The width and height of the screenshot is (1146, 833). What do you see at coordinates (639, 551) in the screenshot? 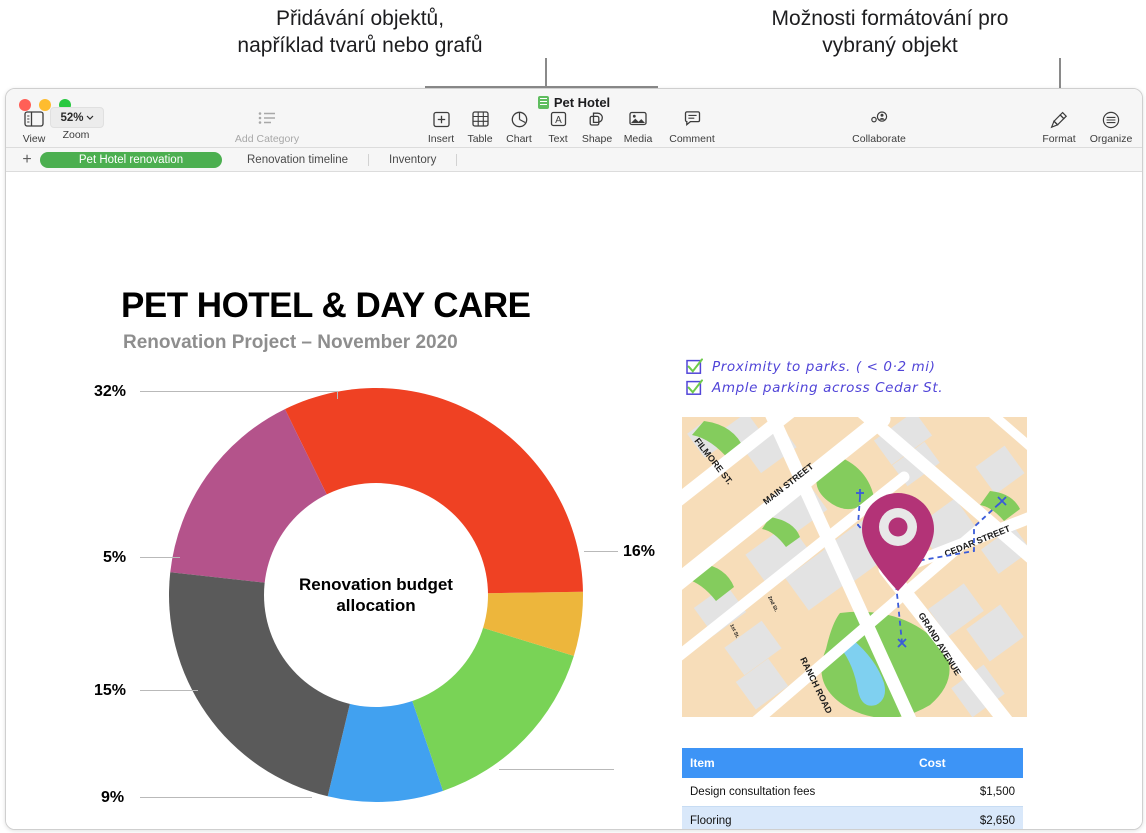
I see `pct-label-fixtures: 16%` at bounding box center [639, 551].